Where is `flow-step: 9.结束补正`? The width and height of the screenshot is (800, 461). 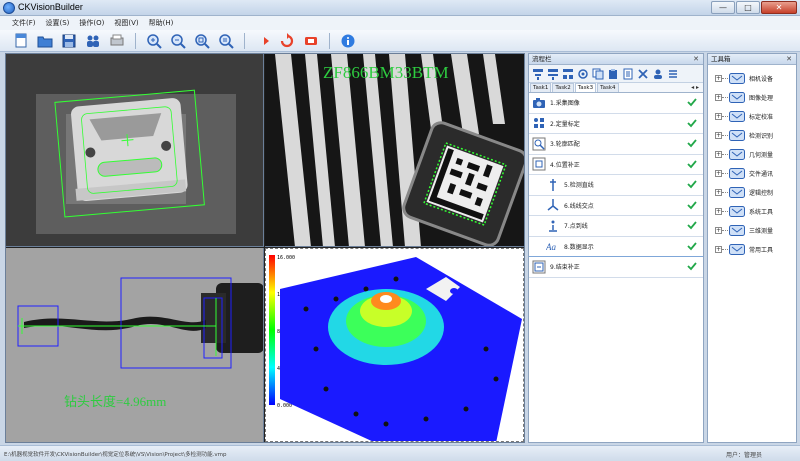 flow-step: 9.结束补正 is located at coordinates (616, 267).